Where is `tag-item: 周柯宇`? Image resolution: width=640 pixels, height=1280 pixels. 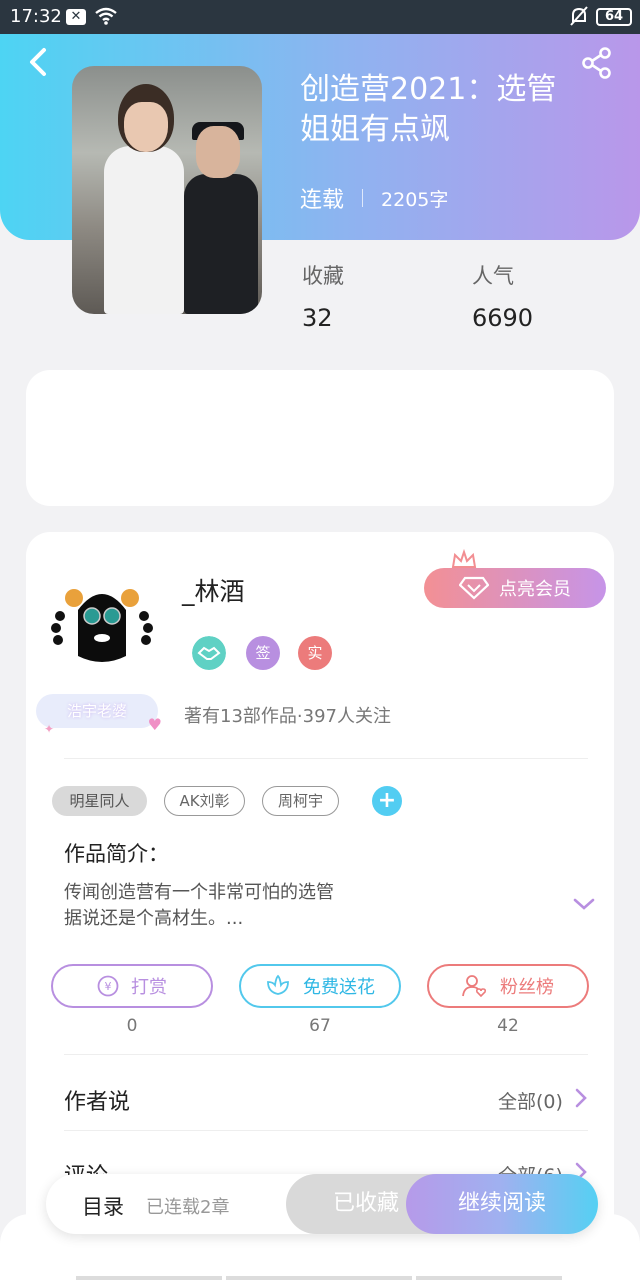
tag-item: 周柯宇 is located at coordinates (300, 801).